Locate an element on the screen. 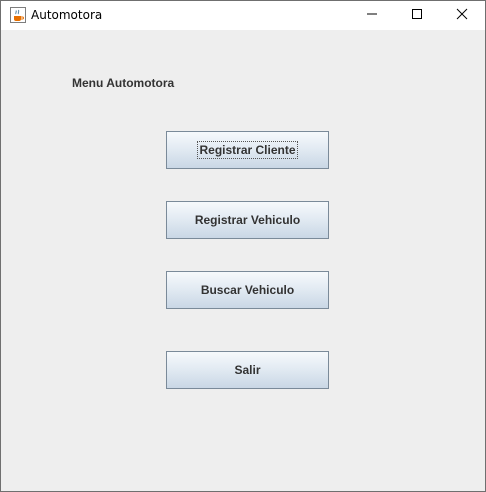 The width and height of the screenshot is (486, 492). close-icon is located at coordinates (462, 16).